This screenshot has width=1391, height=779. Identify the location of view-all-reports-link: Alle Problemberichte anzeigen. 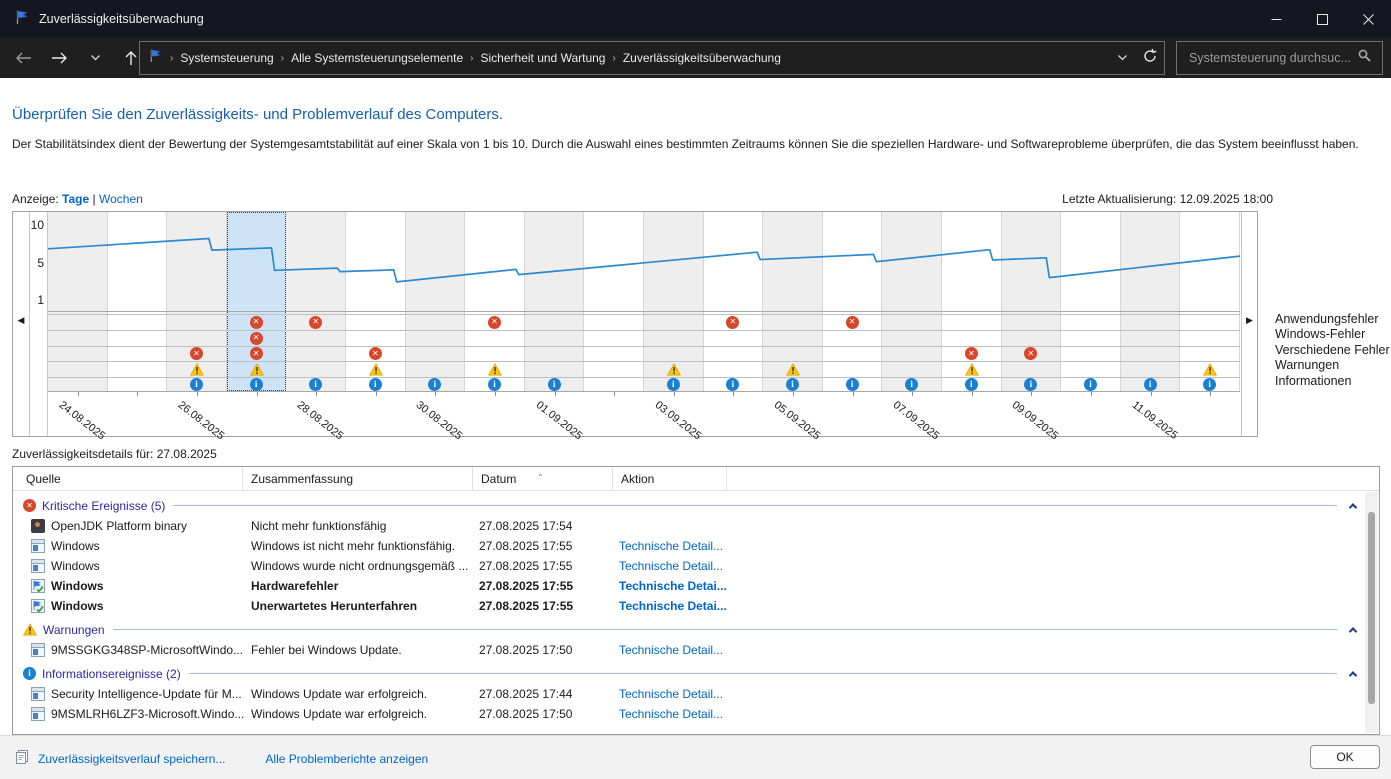
(346, 759).